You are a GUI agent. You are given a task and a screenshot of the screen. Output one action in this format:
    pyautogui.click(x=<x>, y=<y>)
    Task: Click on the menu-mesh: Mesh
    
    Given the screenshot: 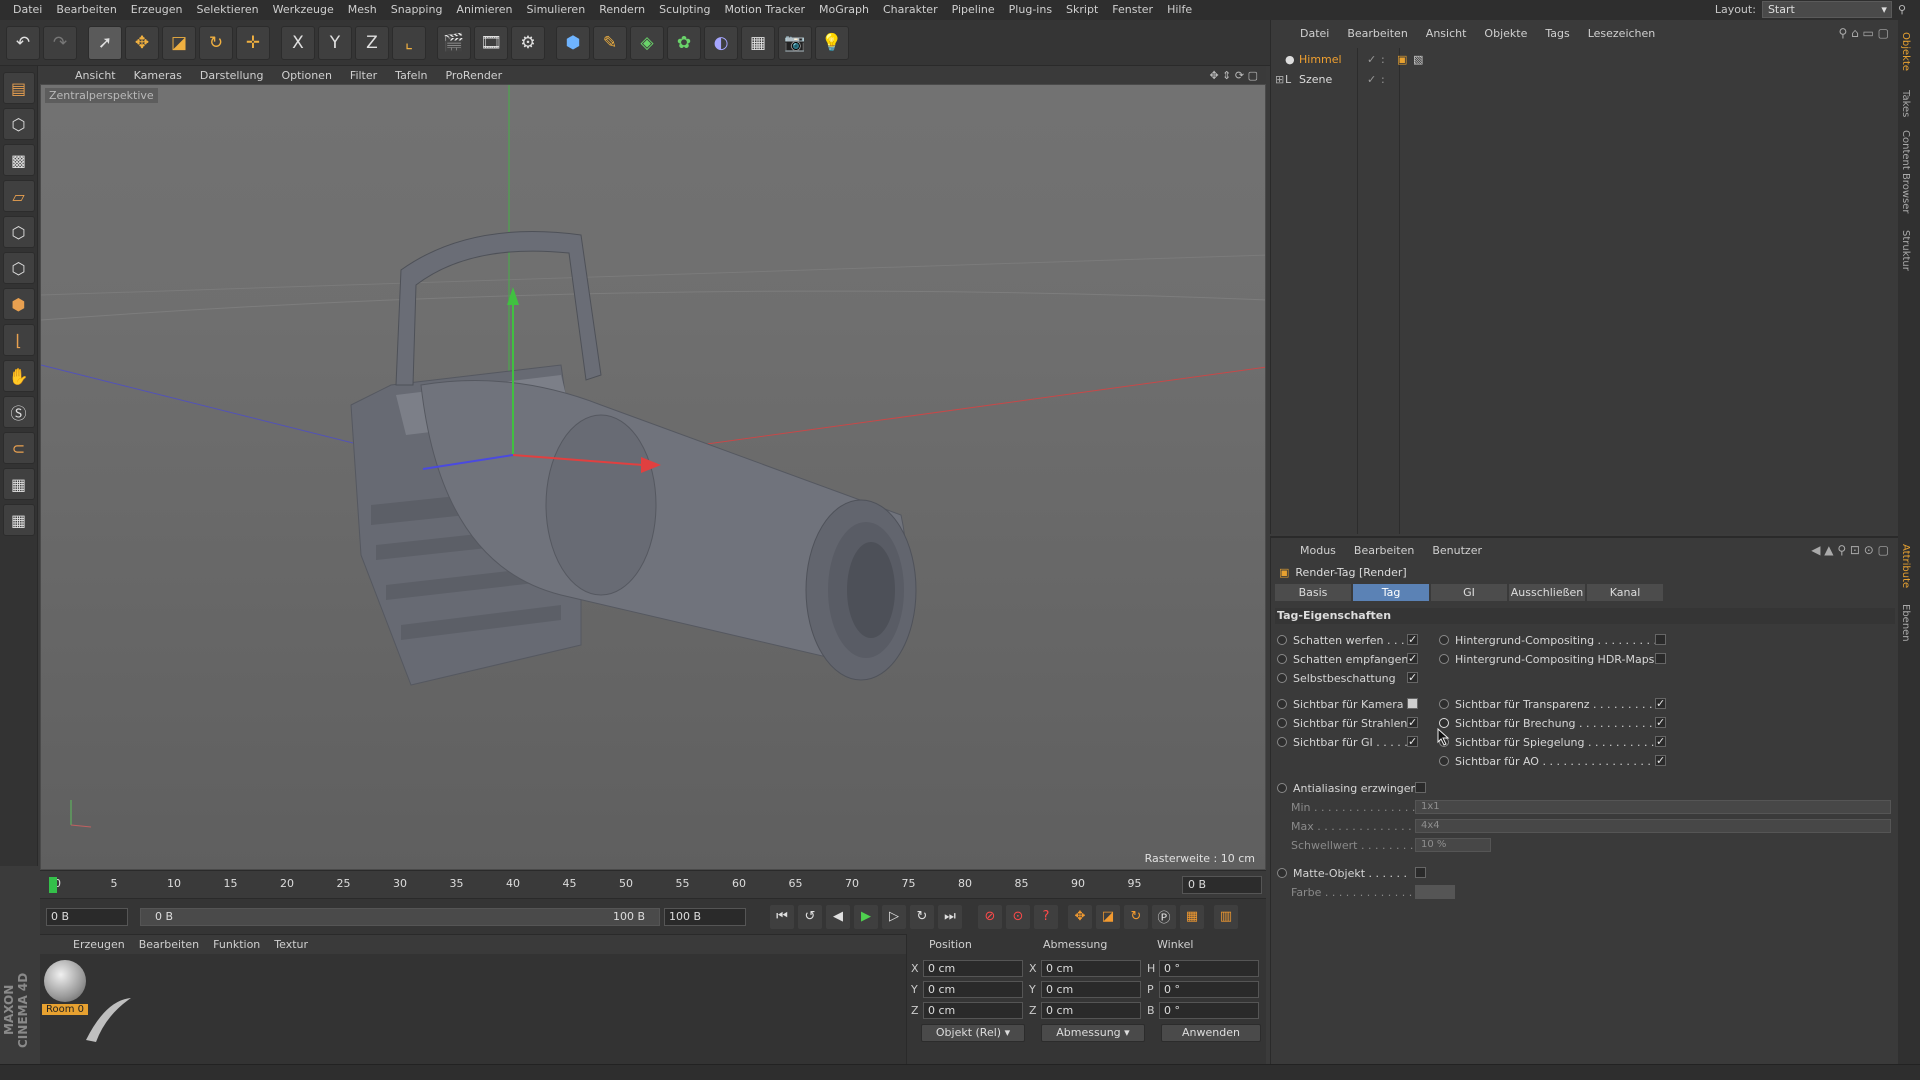 What is the action you would take?
    pyautogui.click(x=362, y=10)
    